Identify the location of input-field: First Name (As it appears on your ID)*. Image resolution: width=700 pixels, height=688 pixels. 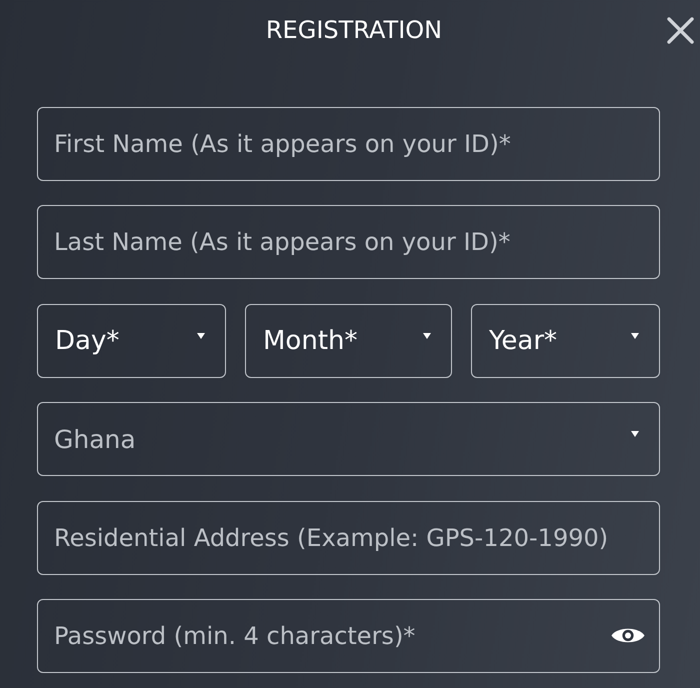
(348, 144).